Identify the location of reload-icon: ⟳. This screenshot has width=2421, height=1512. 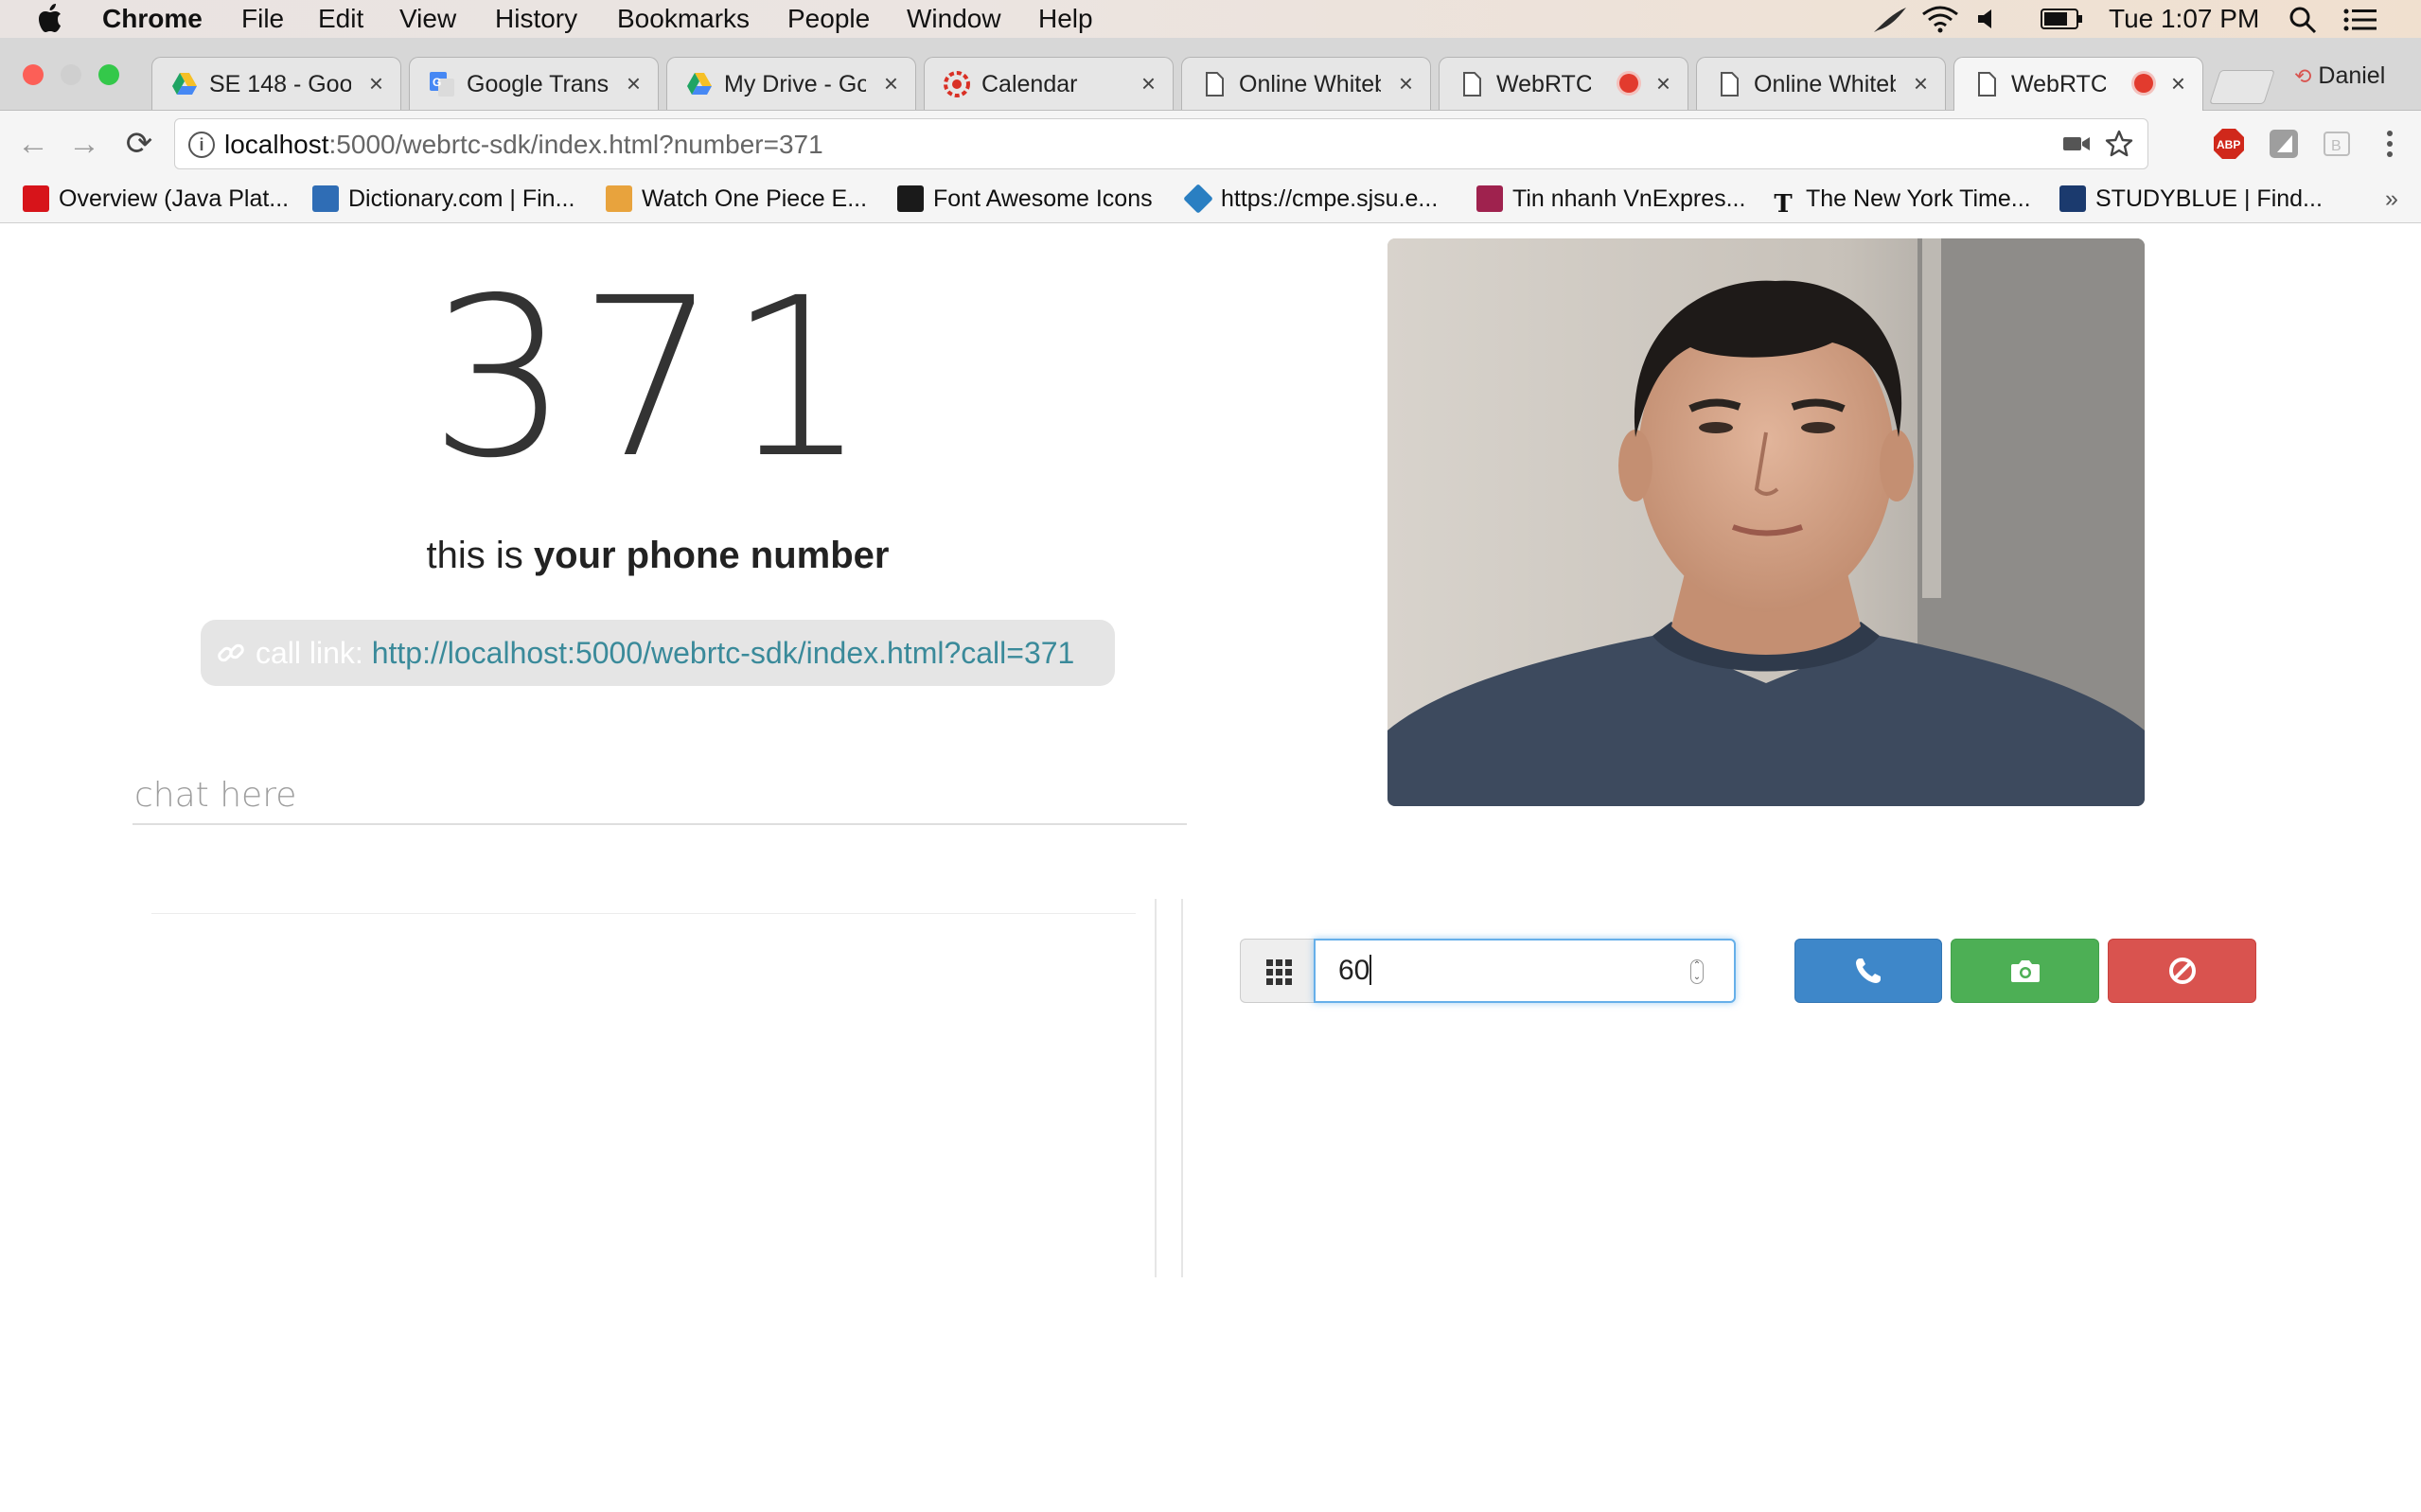
(139, 144).